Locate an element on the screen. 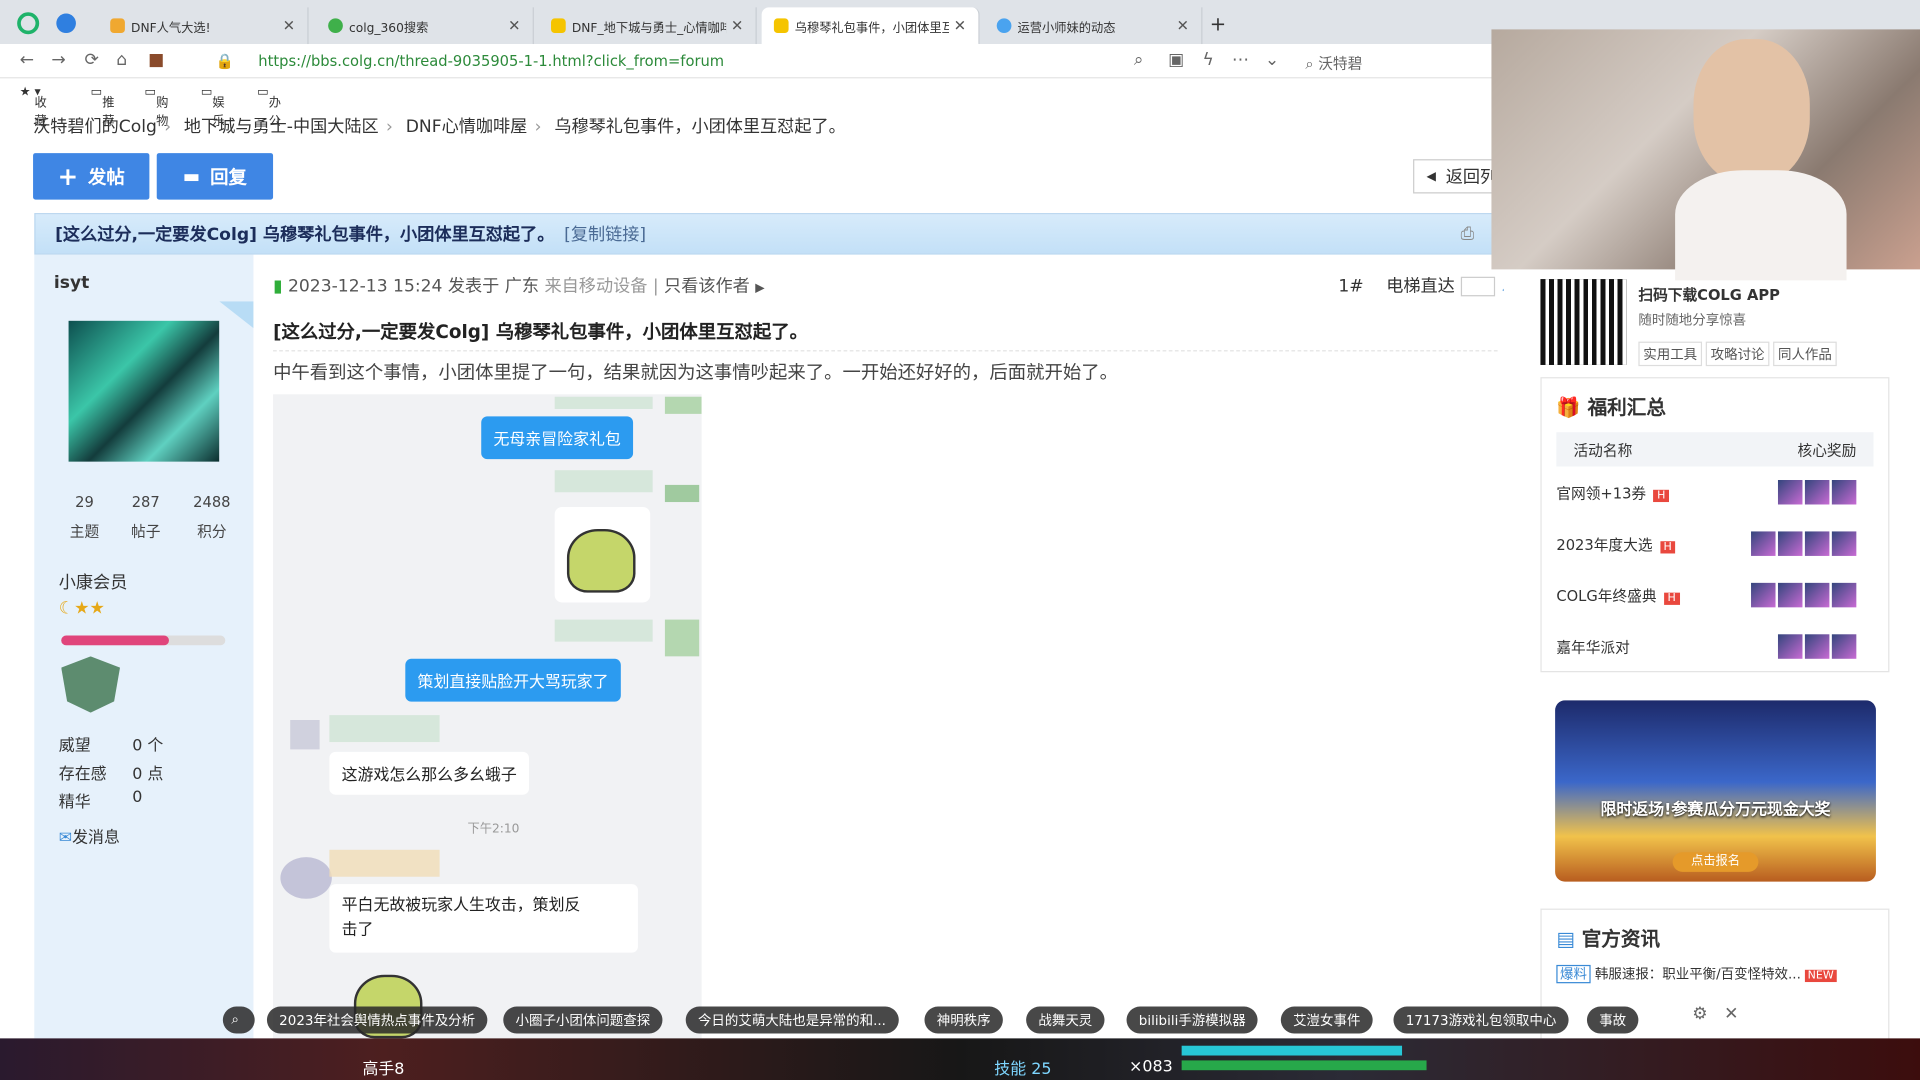 The width and height of the screenshot is (1920, 1080). game-hud-overlay: 高手8 技能 25 ×083 is located at coordinates (960, 1059).